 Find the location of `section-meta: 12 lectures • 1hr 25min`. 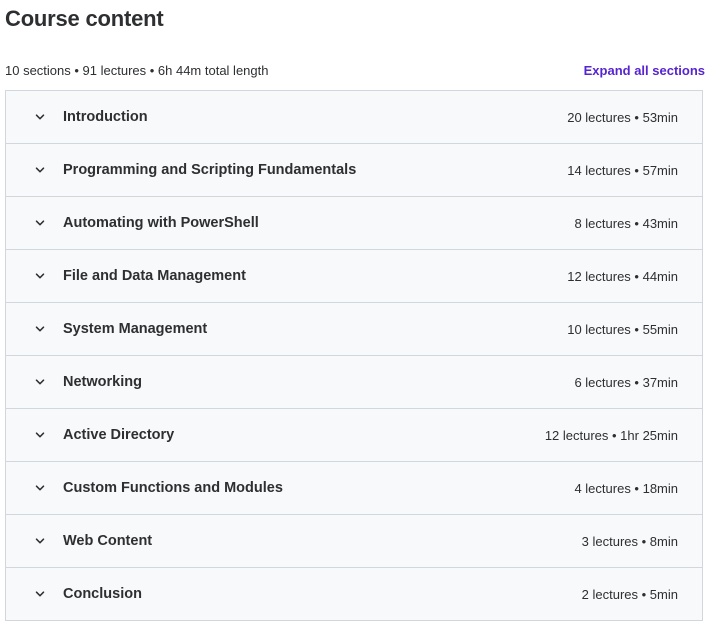

section-meta: 12 lectures • 1hr 25min is located at coordinates (611, 435).